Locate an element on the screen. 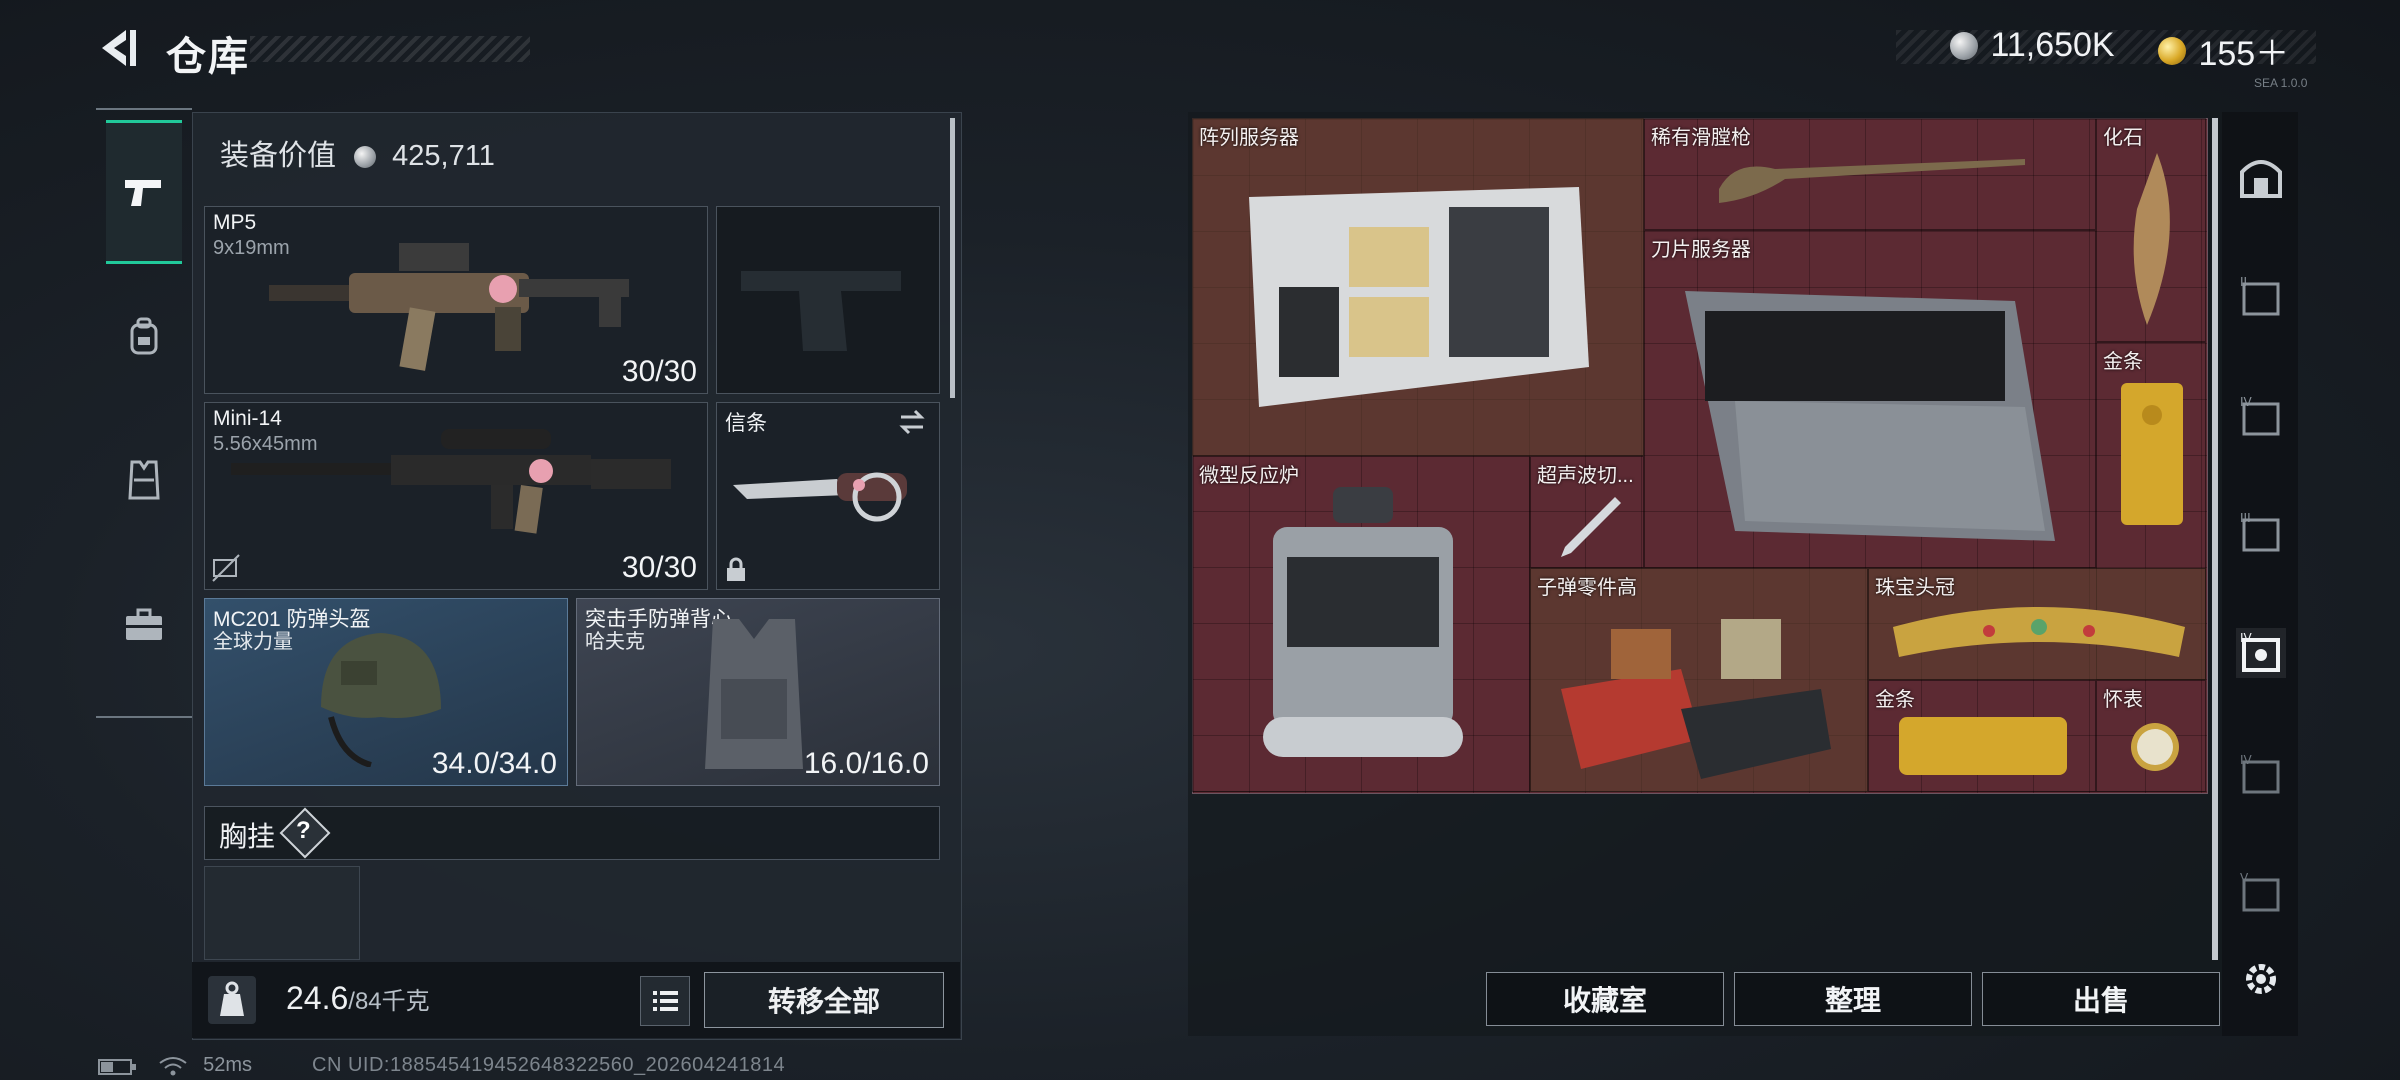 This screenshot has width=2400, height=1080. sell-button: 出售 is located at coordinates (2101, 999).